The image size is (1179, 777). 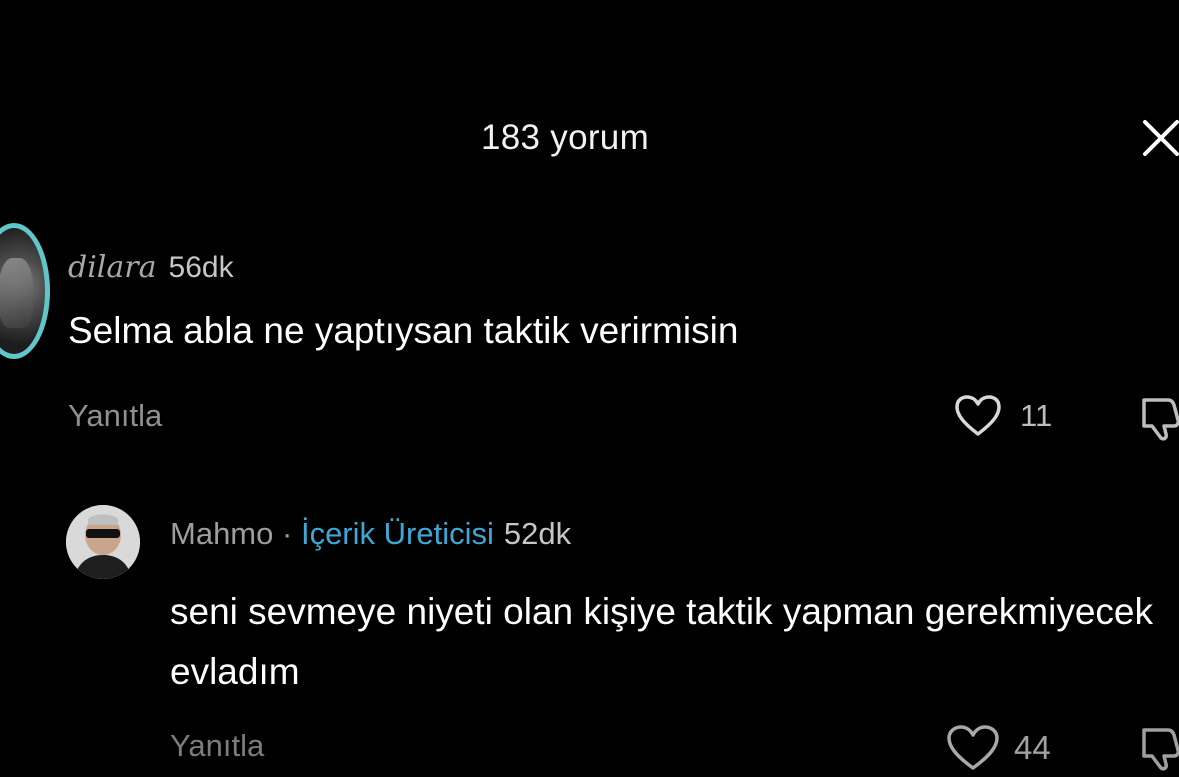 What do you see at coordinates (201, 267) in the screenshot?
I see `comment-time: 56dk` at bounding box center [201, 267].